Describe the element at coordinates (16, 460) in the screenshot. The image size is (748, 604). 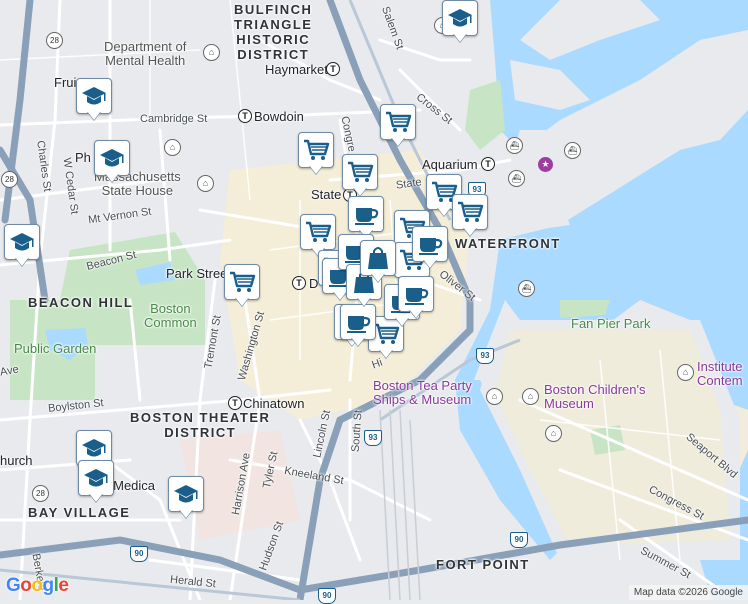
I see `place-church: hurch` at that location.